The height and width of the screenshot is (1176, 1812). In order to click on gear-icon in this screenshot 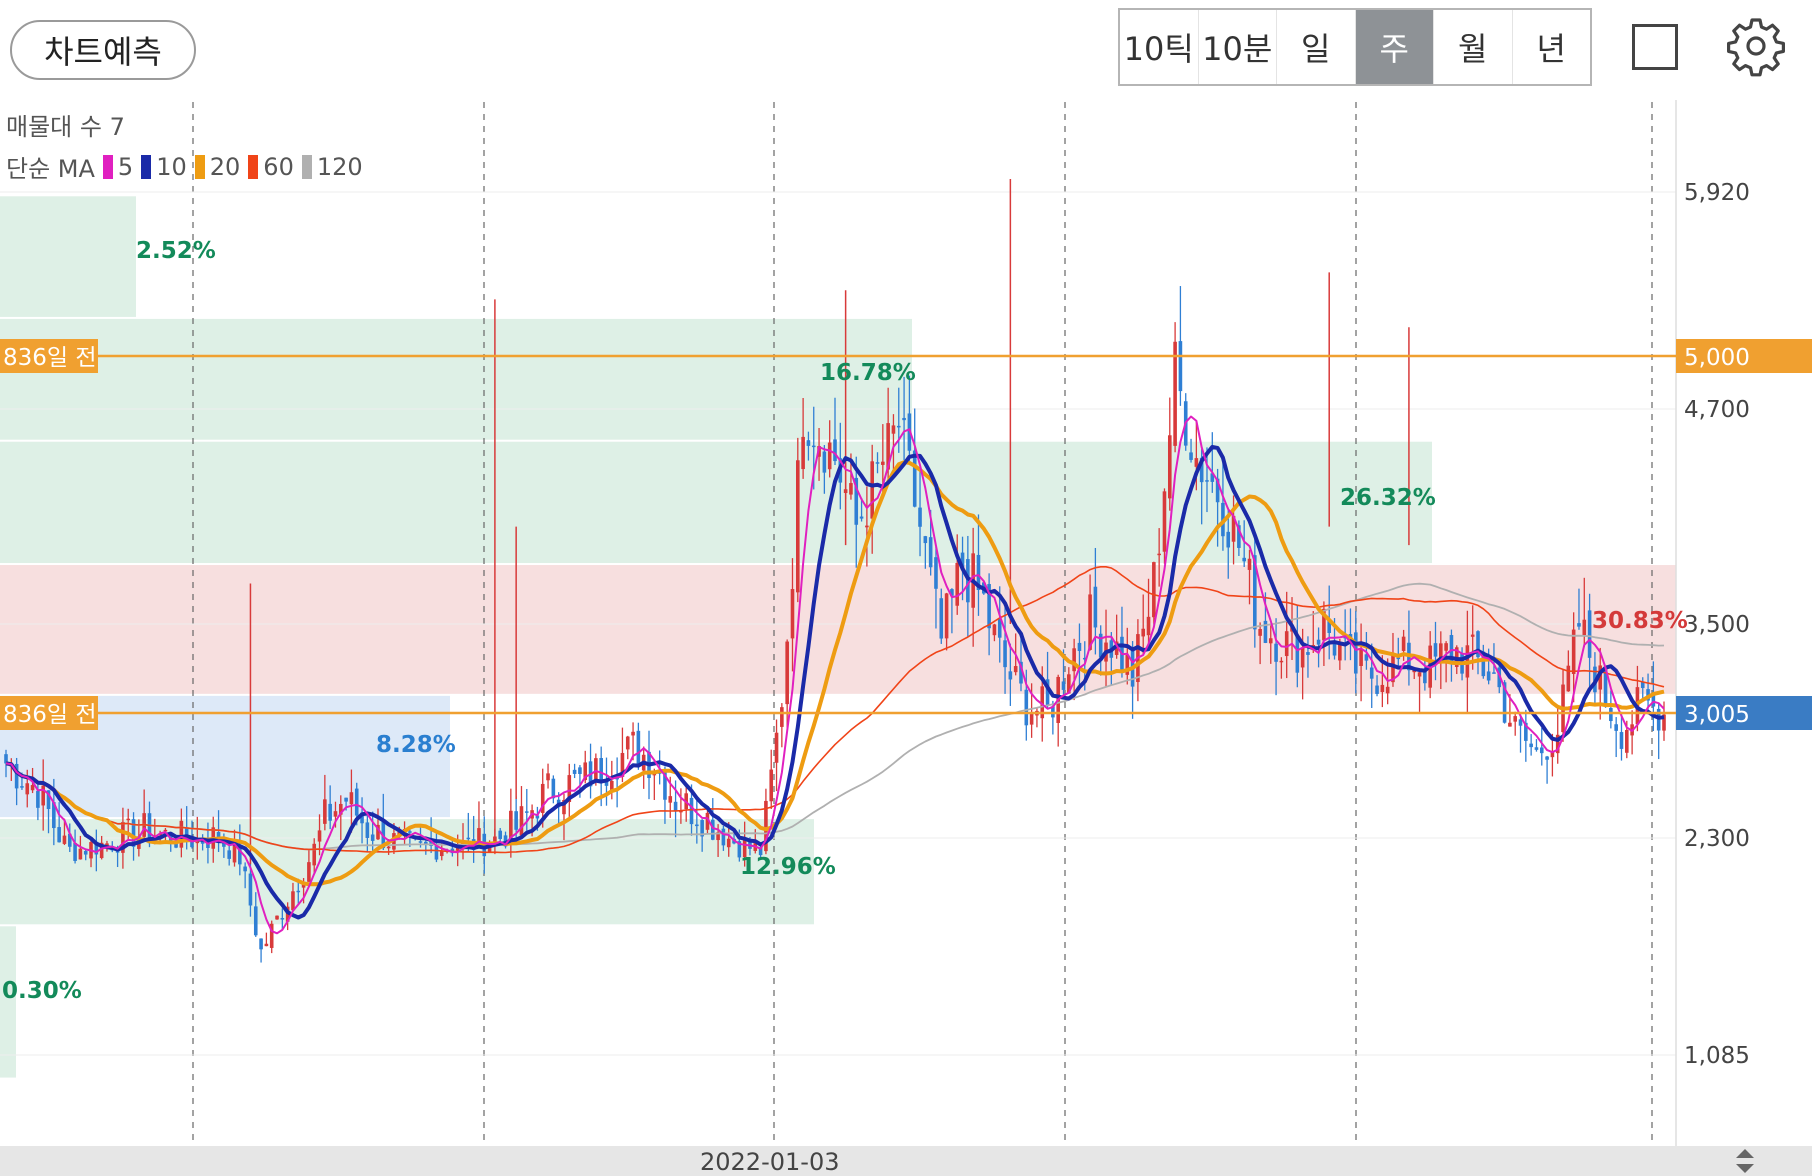, I will do `click(1756, 46)`.